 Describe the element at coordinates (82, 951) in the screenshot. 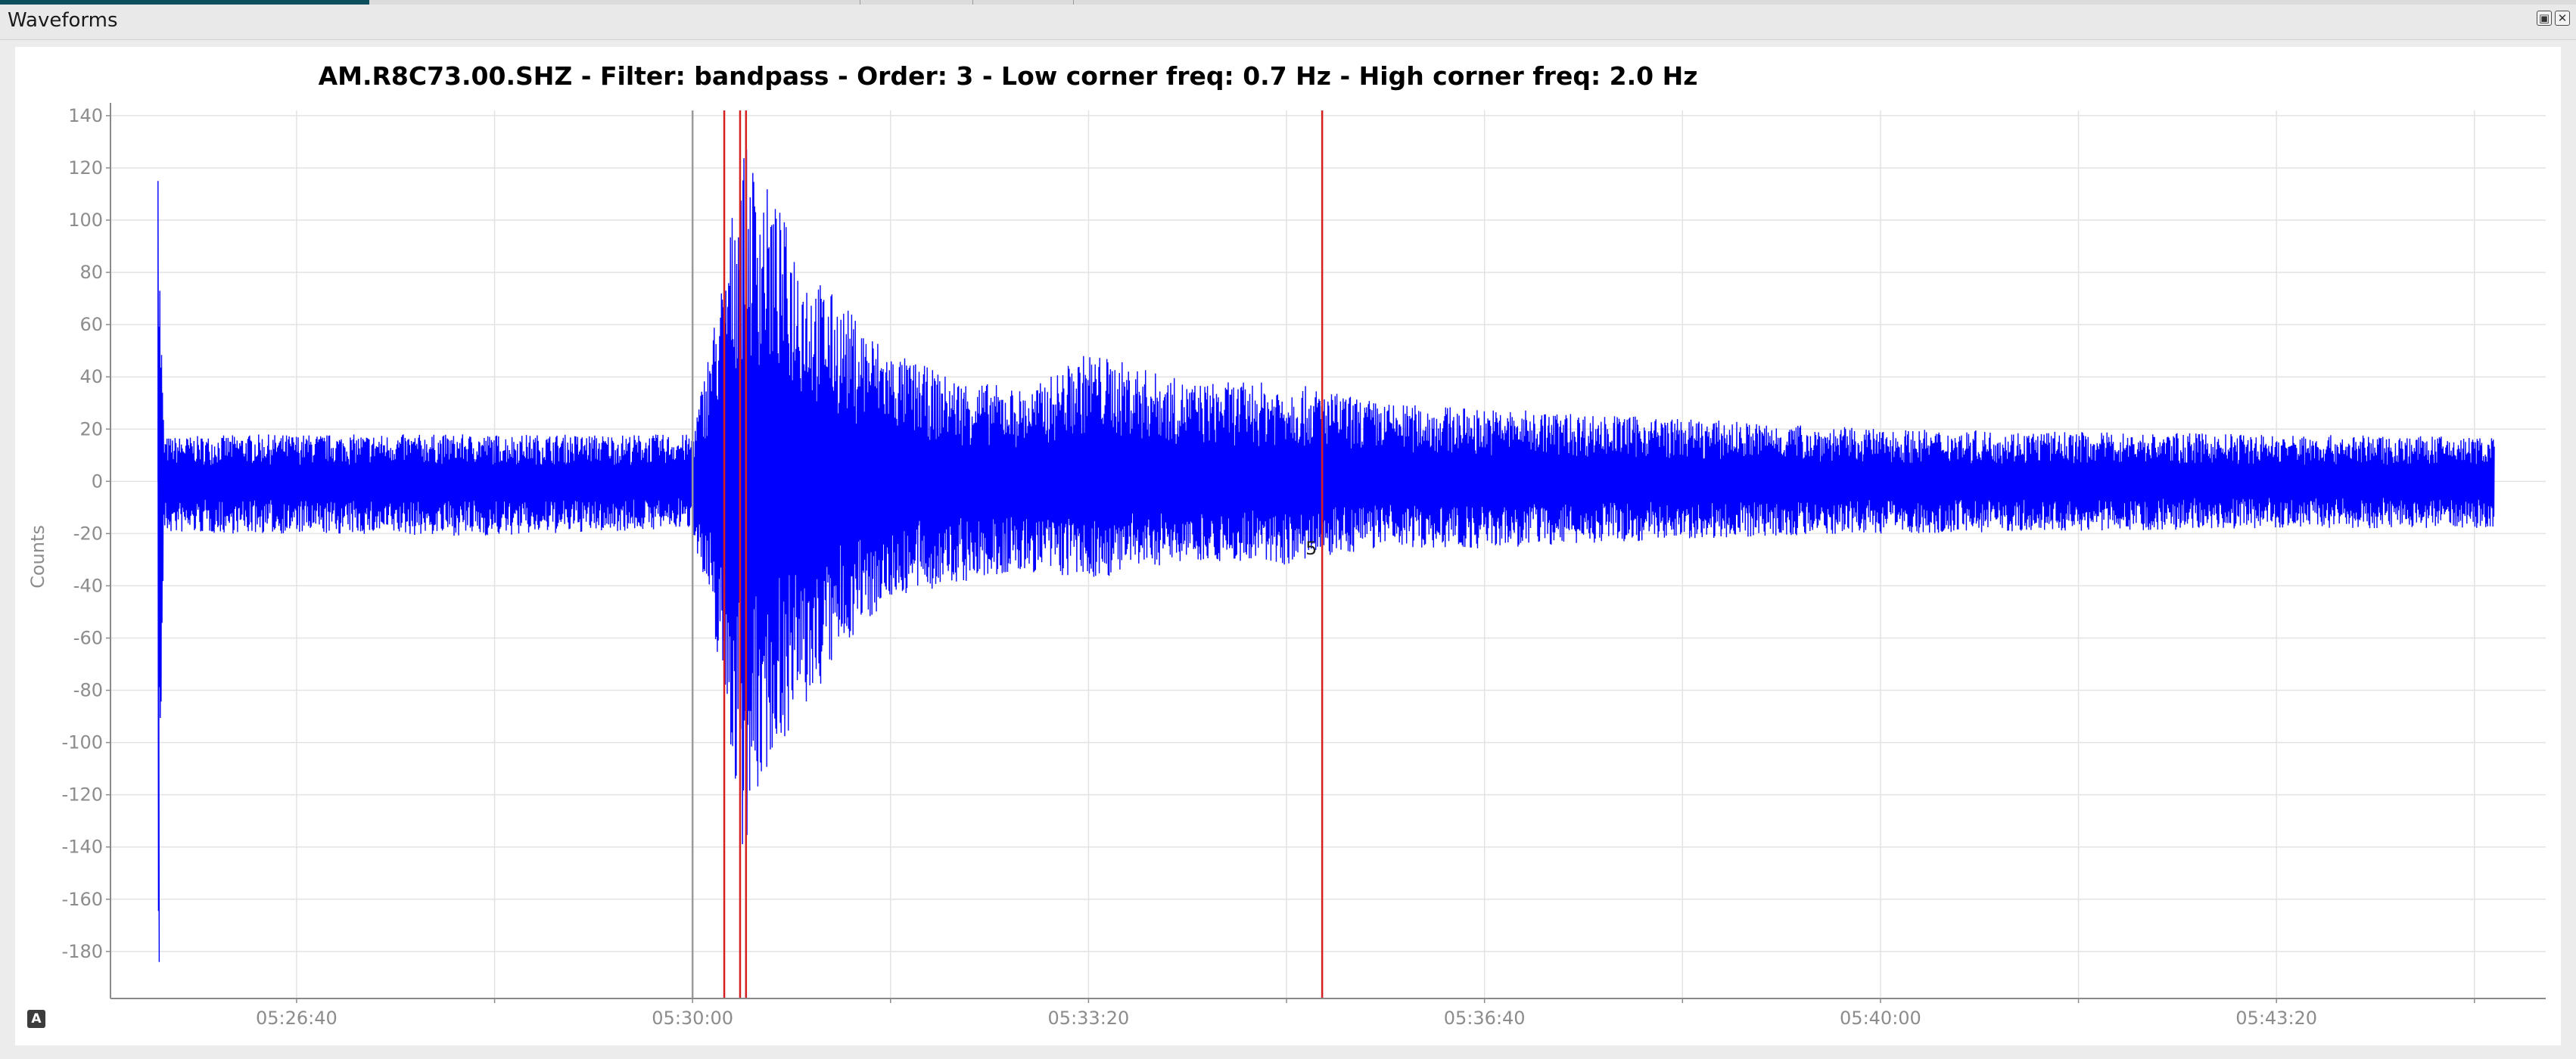

I see `y-tick-label: -180` at that location.